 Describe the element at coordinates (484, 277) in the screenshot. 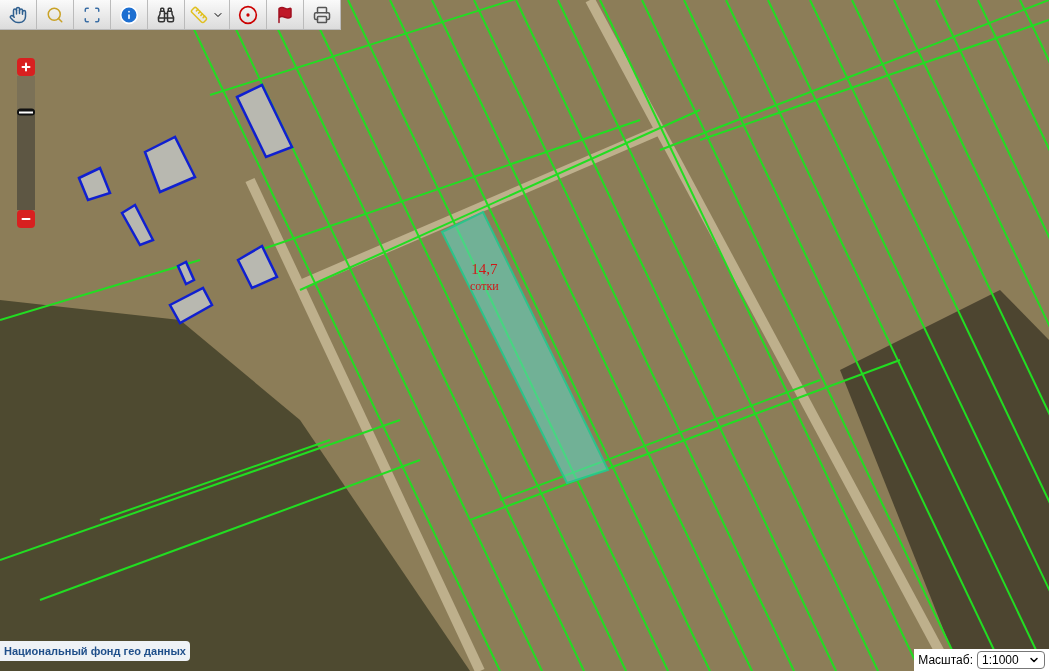

I see `parcel-area-label: 14,7 сотки` at that location.